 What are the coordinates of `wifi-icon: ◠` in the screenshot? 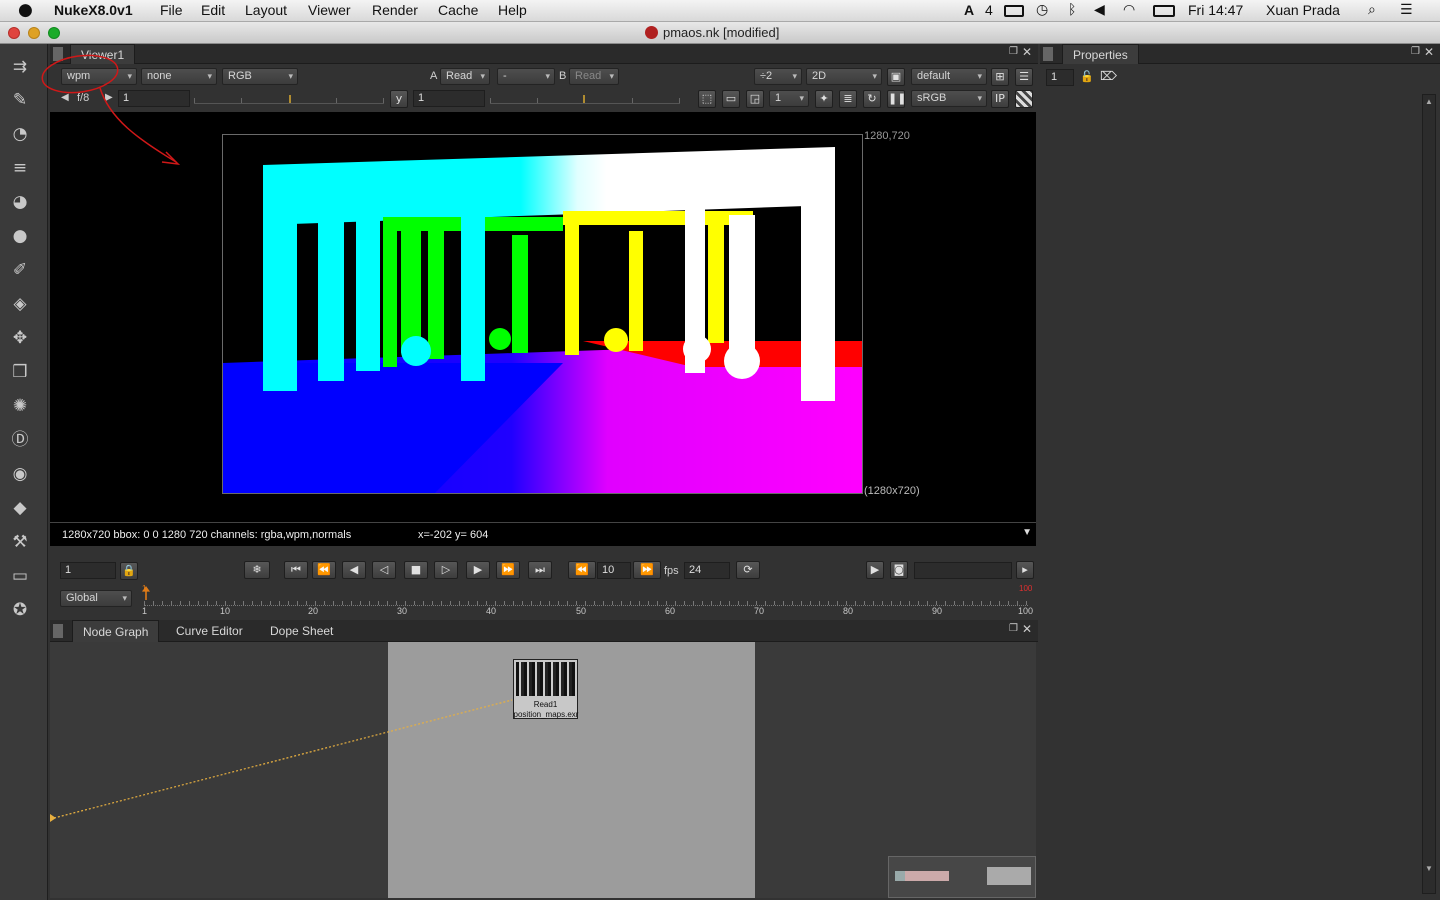 It's located at (1129, 10).